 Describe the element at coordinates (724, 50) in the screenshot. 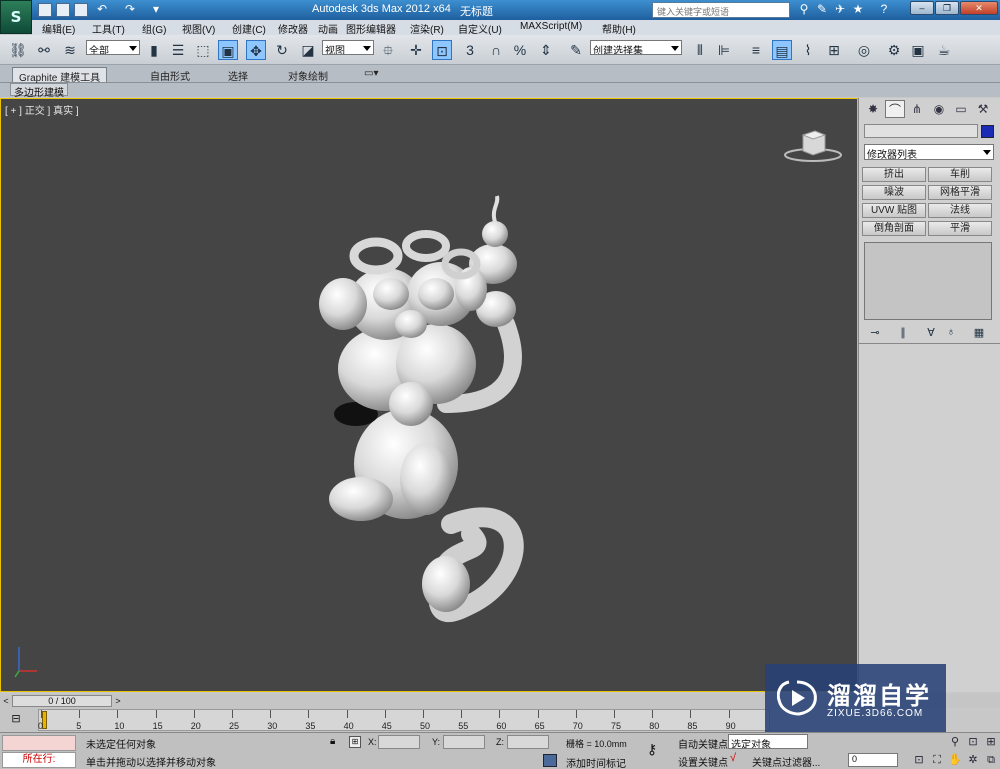

I see `align-icon: ⊫` at that location.